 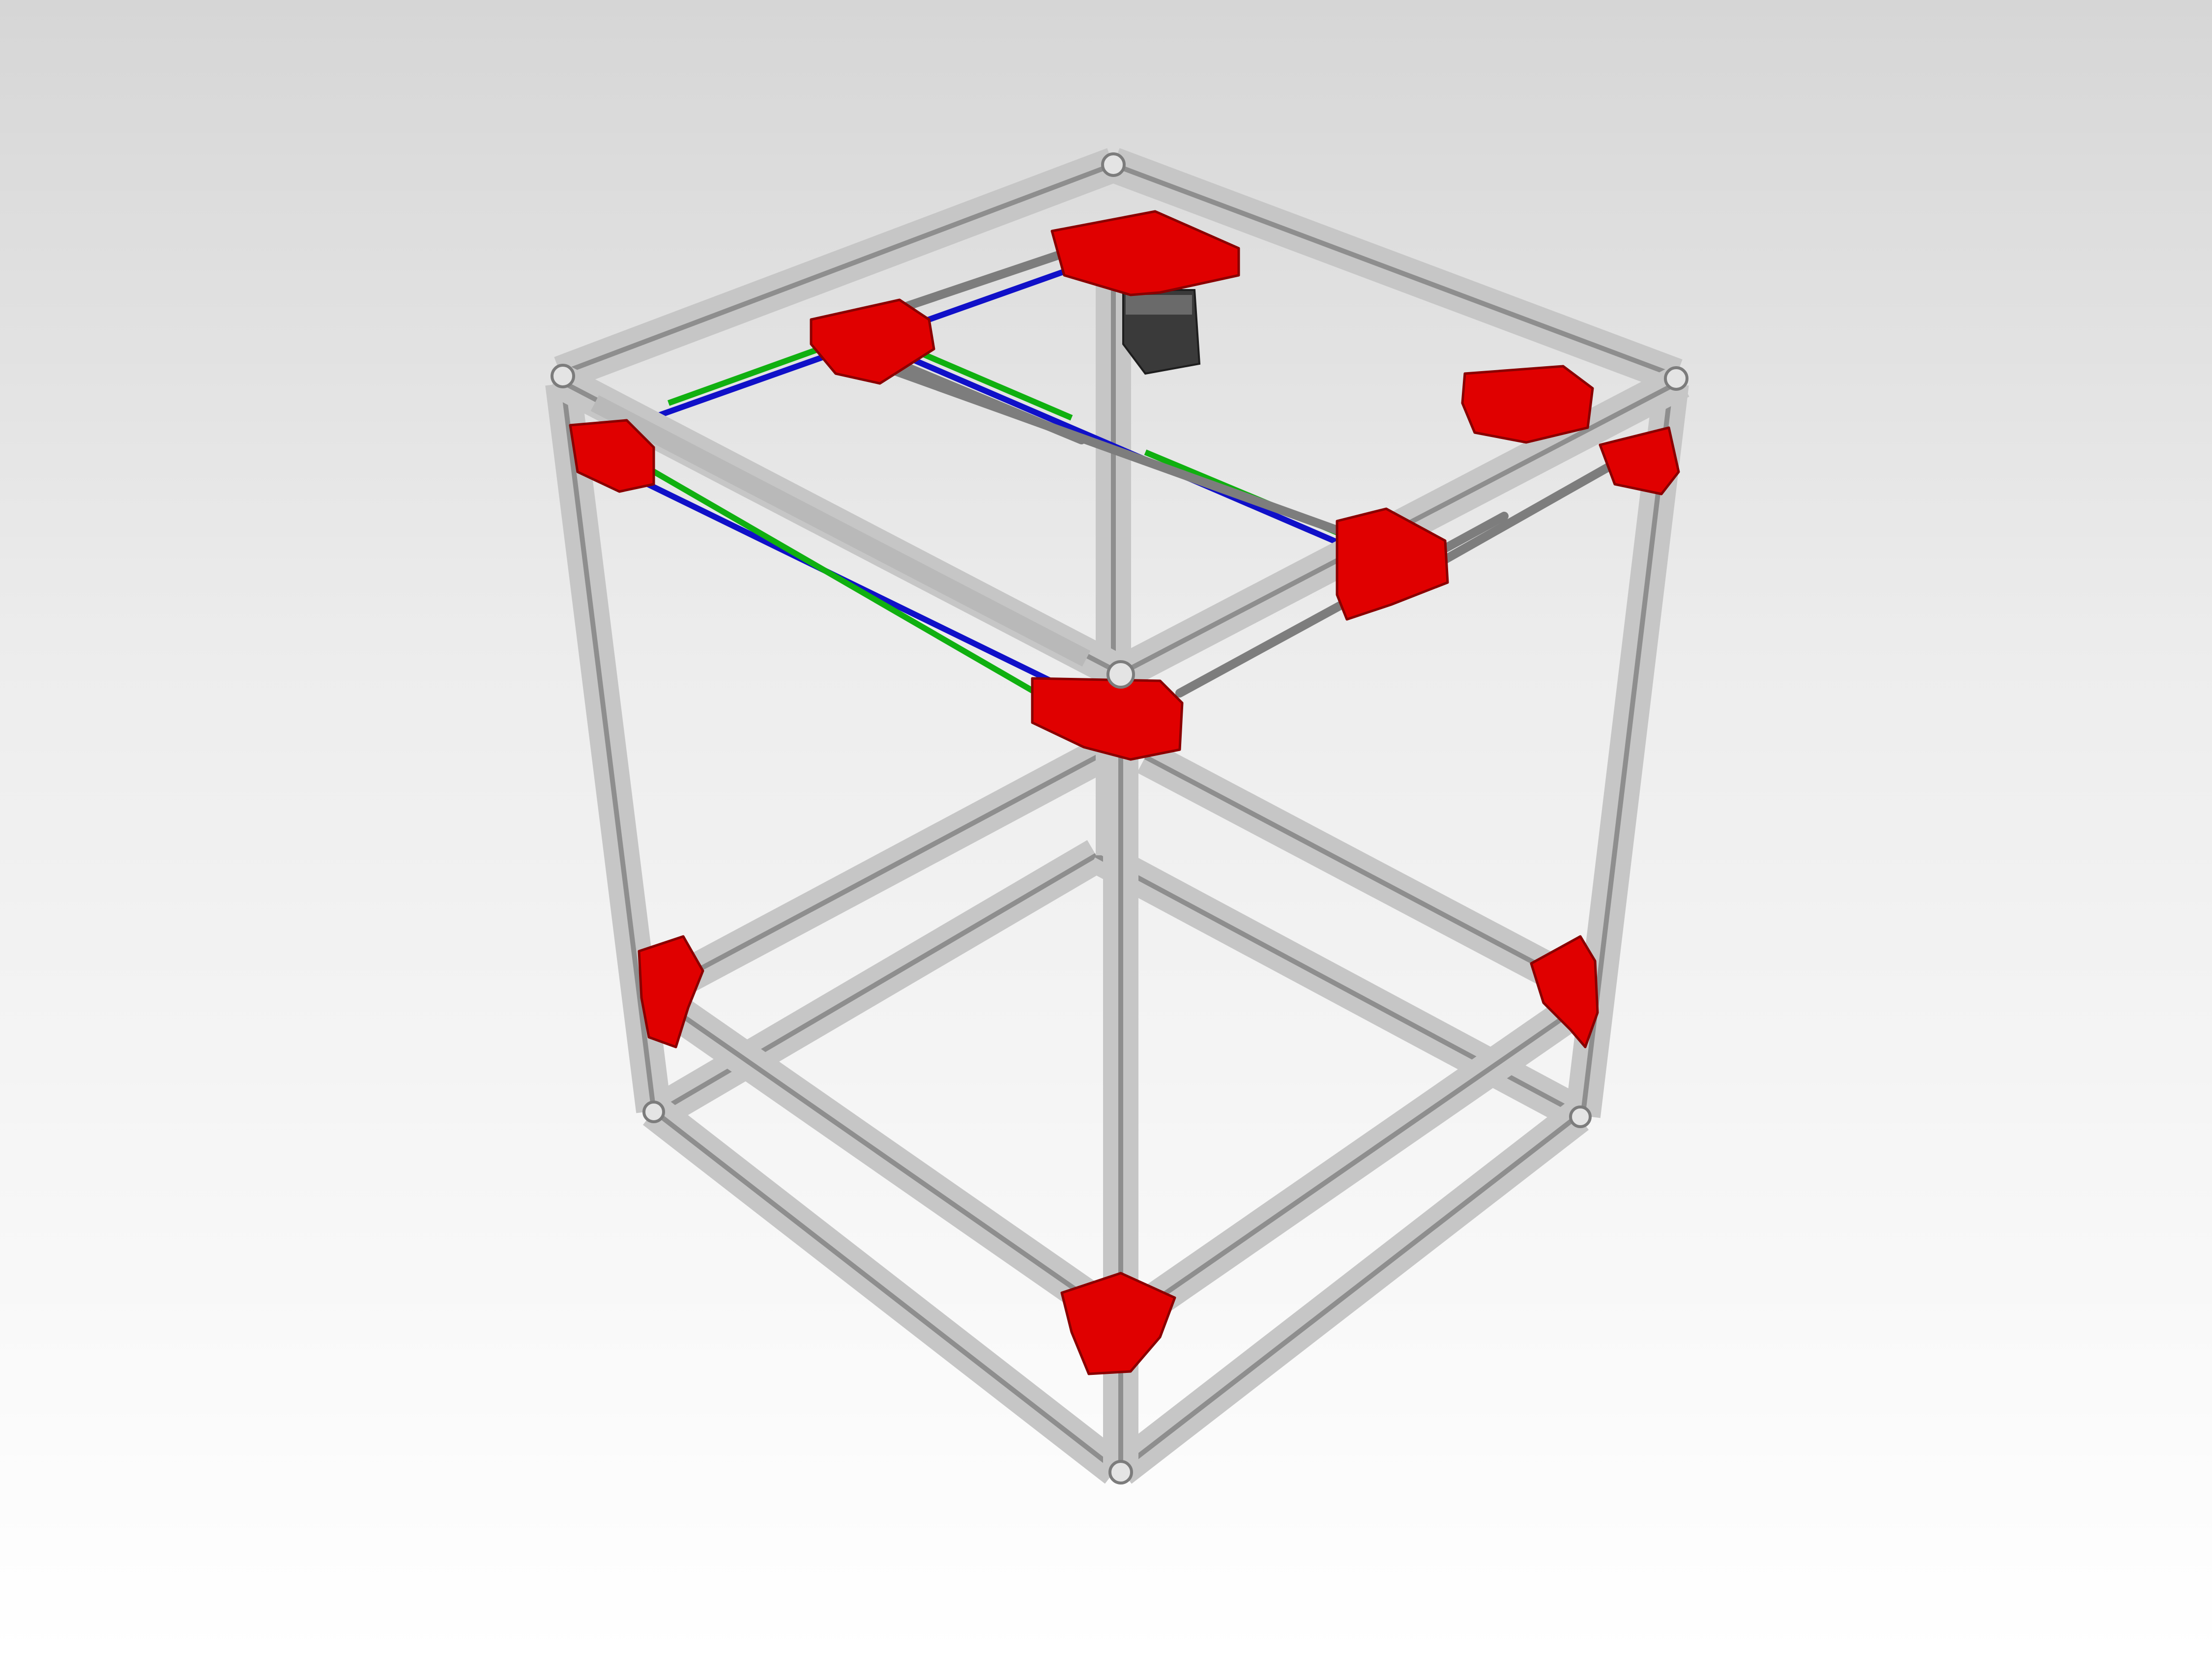 What do you see at coordinates (1162, 332) in the screenshot?
I see `stepper-motor` at bounding box center [1162, 332].